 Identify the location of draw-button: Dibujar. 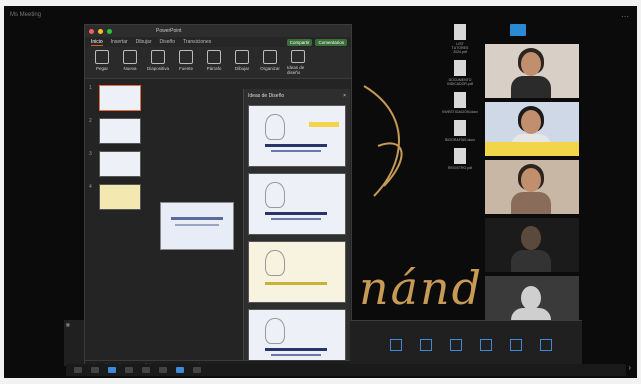
(242, 62).